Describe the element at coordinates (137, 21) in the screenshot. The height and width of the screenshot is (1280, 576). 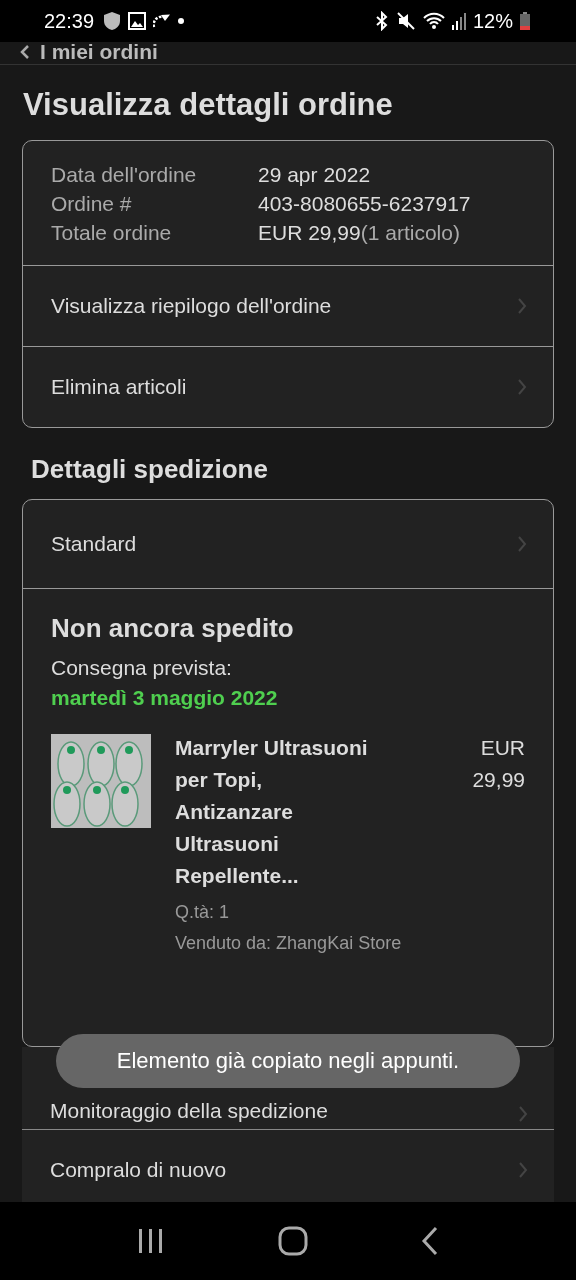
I see `image-icon` at that location.